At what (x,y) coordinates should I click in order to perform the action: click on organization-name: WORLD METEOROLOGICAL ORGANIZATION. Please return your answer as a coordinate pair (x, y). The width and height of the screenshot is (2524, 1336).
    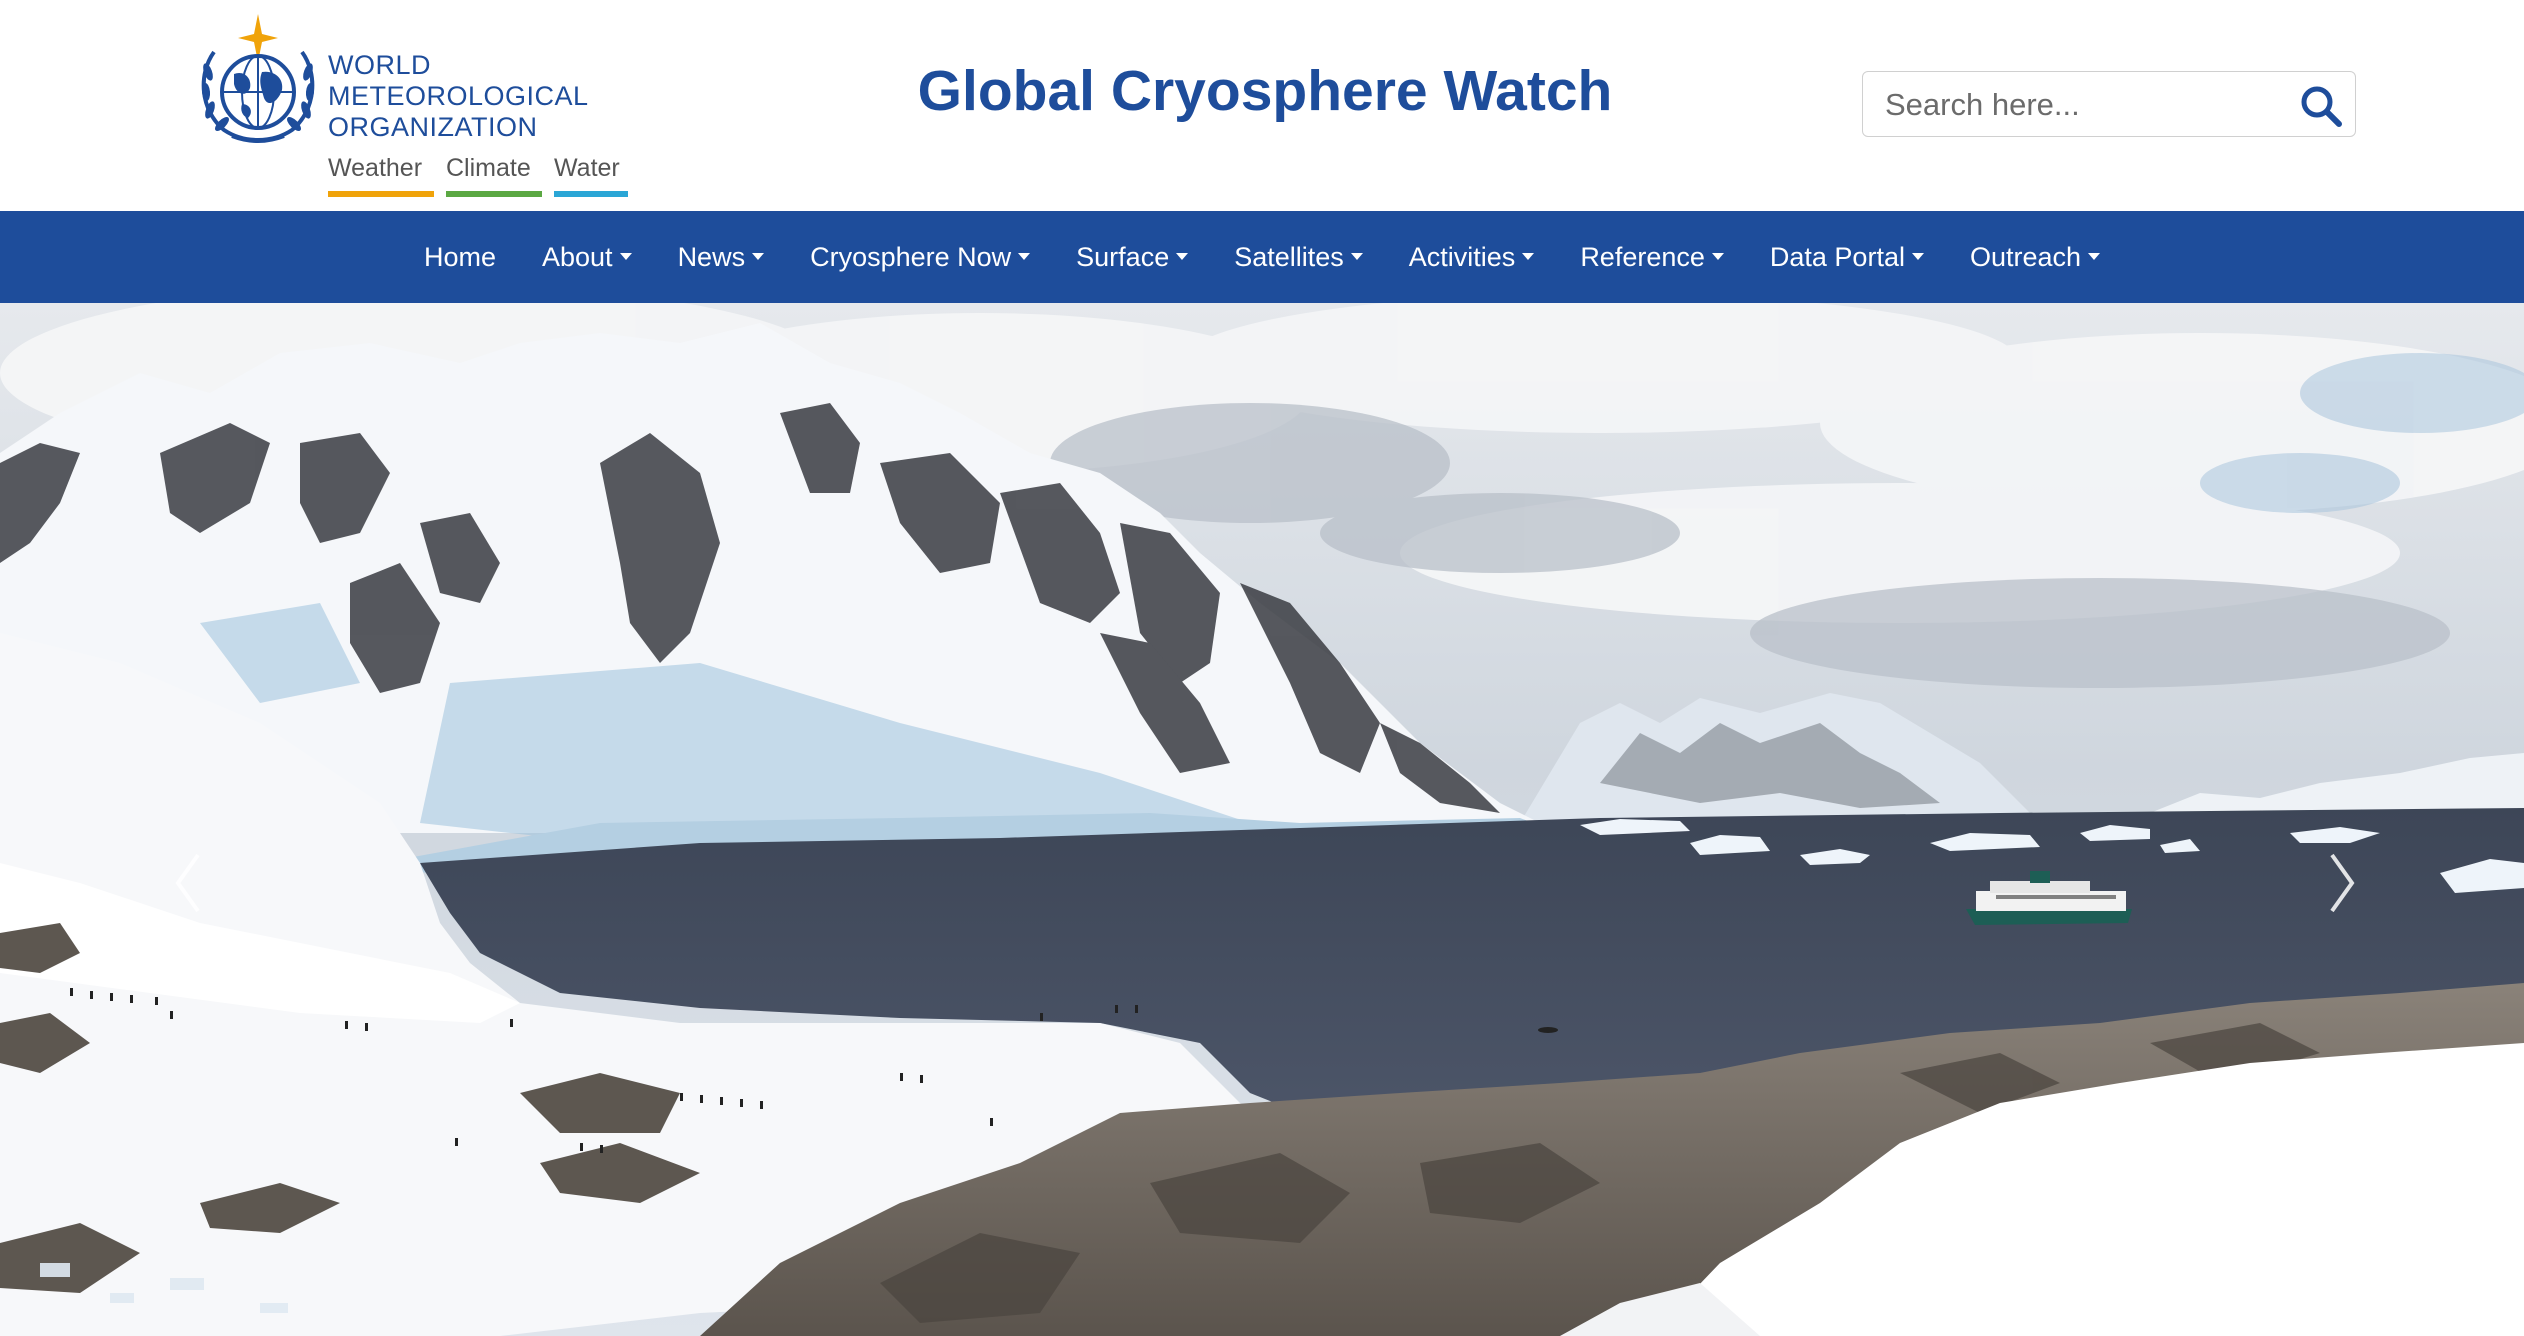
    Looking at the image, I should click on (458, 96).